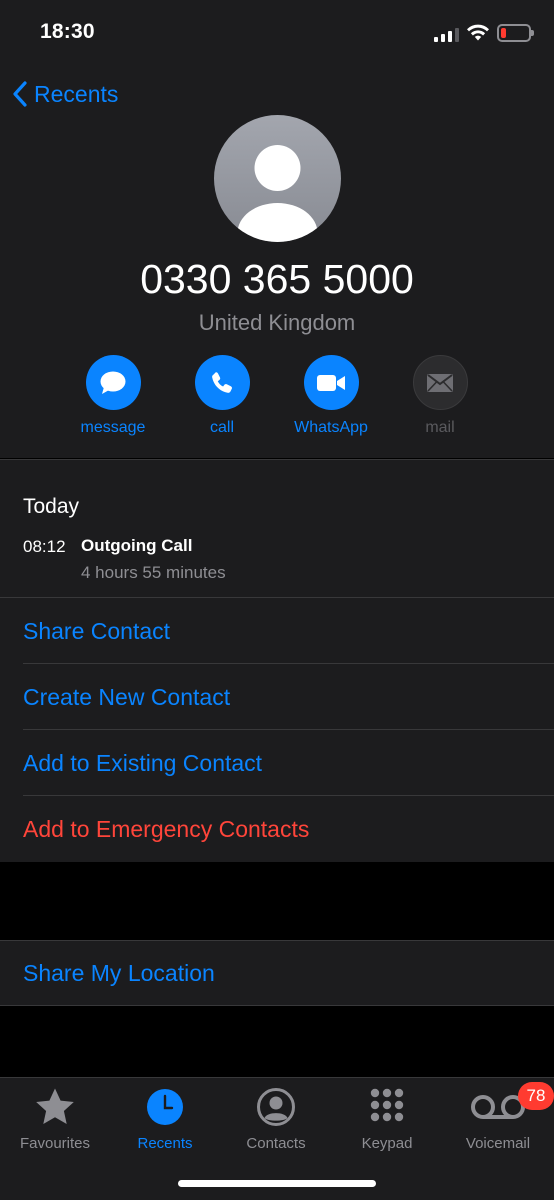 The height and width of the screenshot is (1200, 554). What do you see at coordinates (67, 31) in the screenshot?
I see `status-time: 18:30` at bounding box center [67, 31].